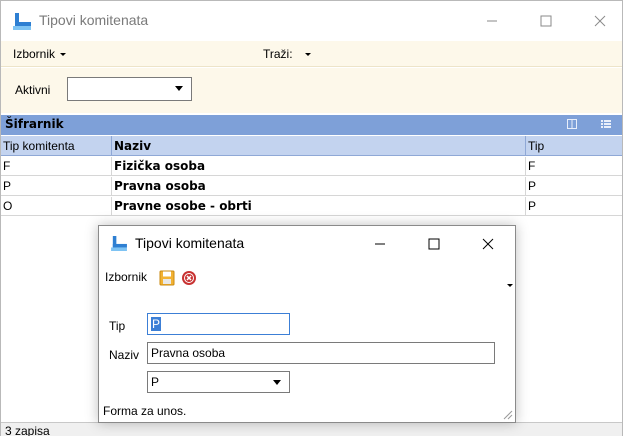 This screenshot has height=436, width=623. Describe the element at coordinates (33, 90) in the screenshot. I see `filter-label: Aktivni` at that location.